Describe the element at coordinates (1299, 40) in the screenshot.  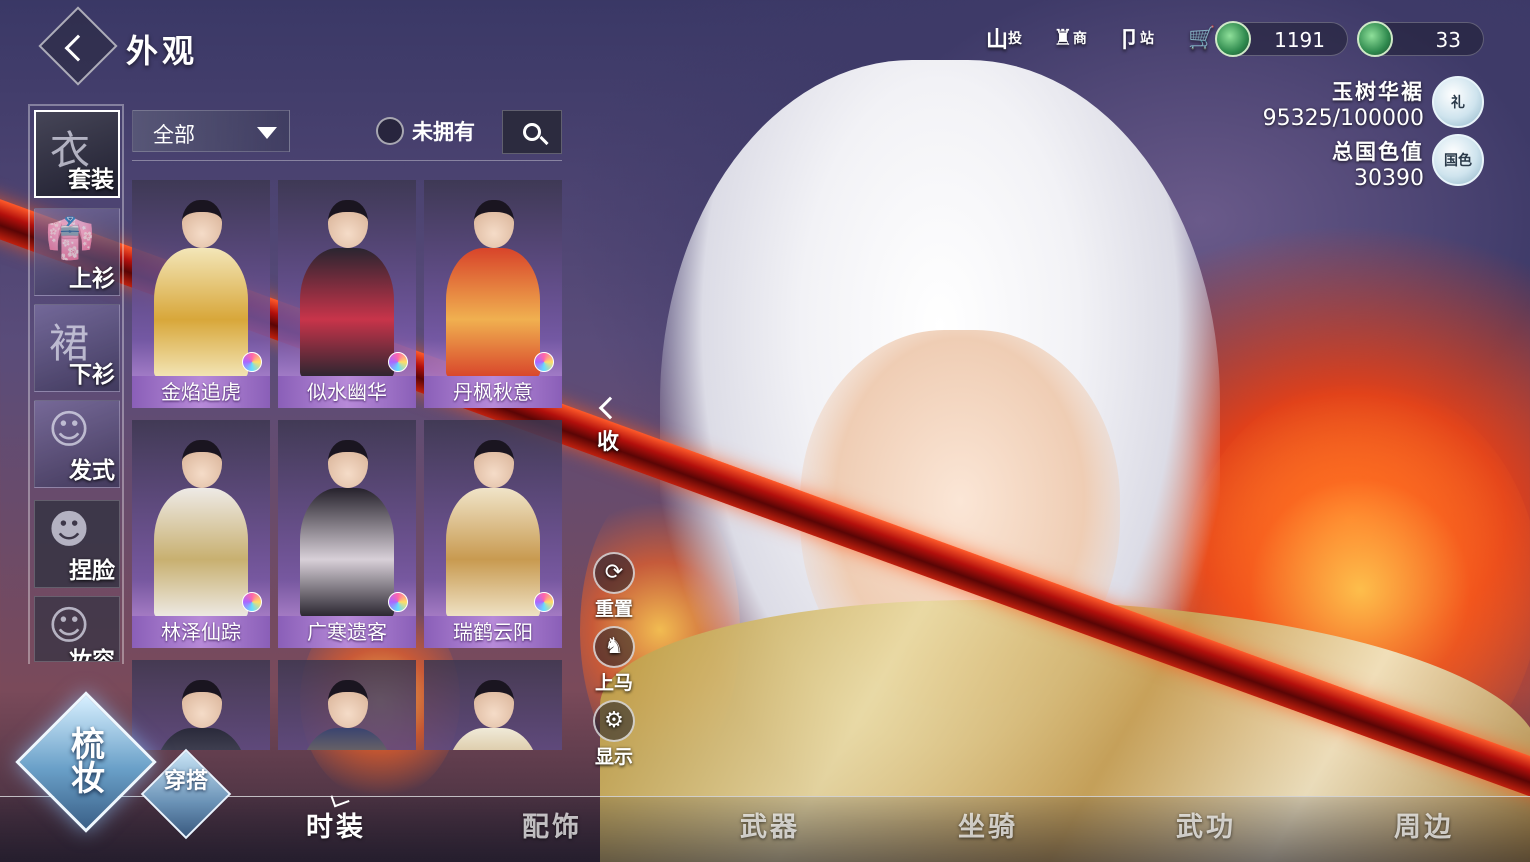
I see `currency-amount: 1191` at that location.